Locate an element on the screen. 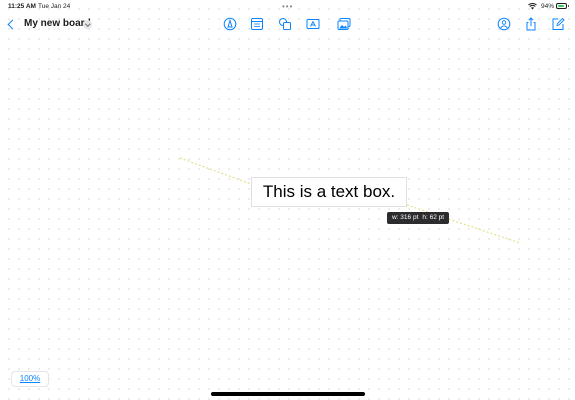 This screenshot has width=575, height=400. compose-icon is located at coordinates (558, 23).